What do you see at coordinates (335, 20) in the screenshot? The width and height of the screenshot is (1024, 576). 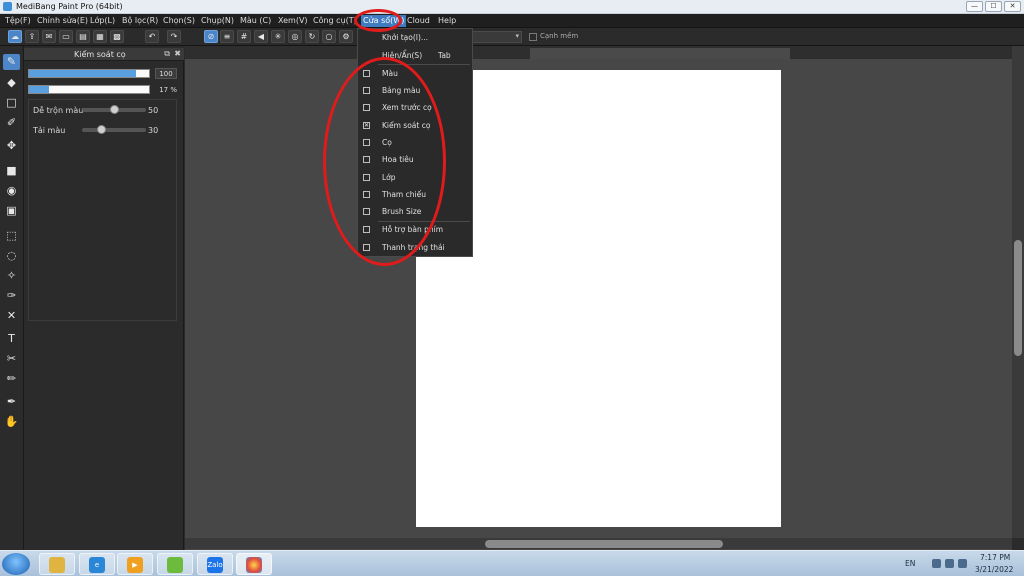 I see `menu-tools: Công cụ(T)` at bounding box center [335, 20].